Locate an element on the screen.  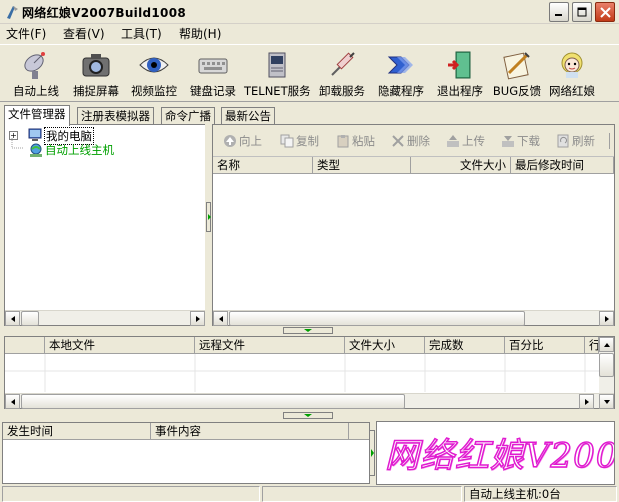
file-download-button: 下载 is located at coordinates (520, 141).